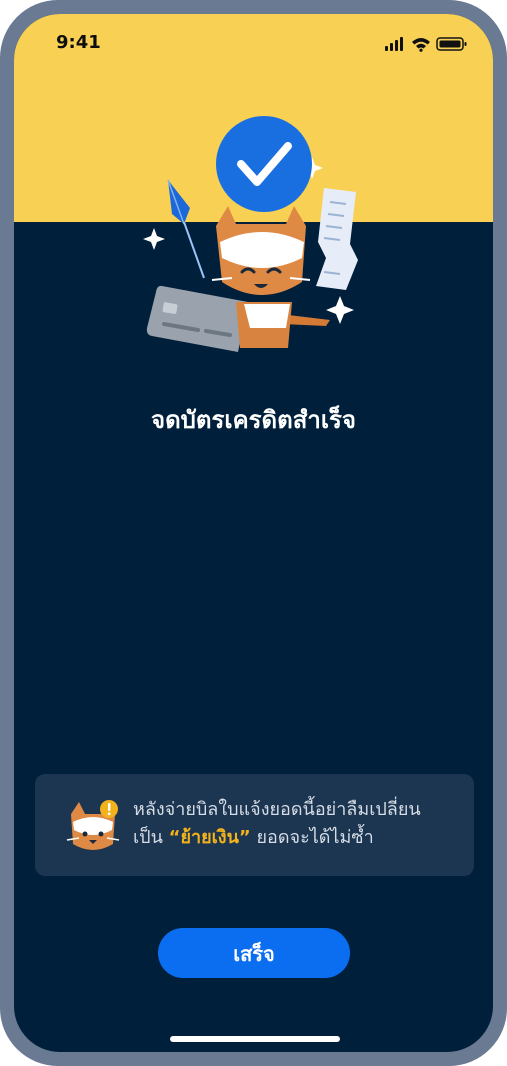 This screenshot has width=507, height=1066. I want to click on notice-line-2-prefix: เป็น, so click(148, 837).